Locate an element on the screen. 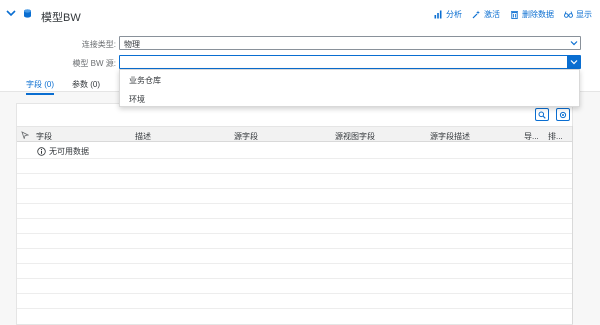  empty-message-text: 无可用数据 is located at coordinates (69, 151).